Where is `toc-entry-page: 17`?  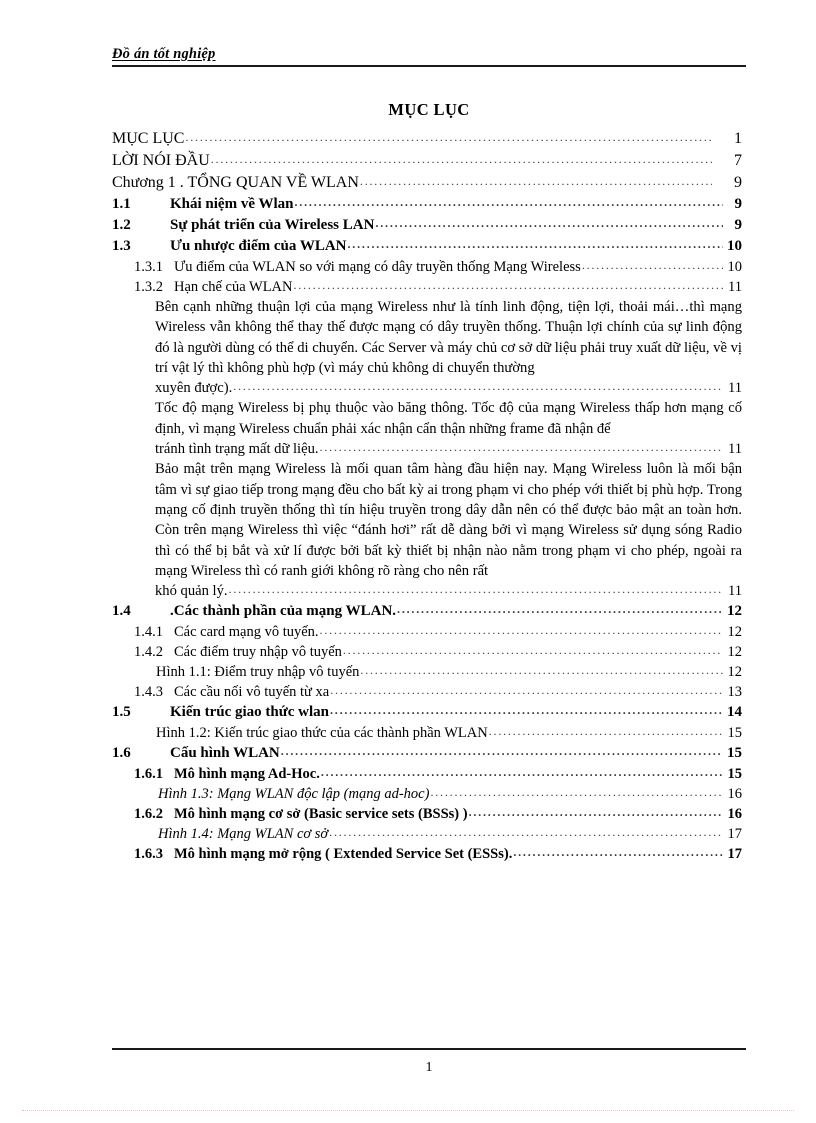
toc-entry-page: 17 is located at coordinates (735, 834).